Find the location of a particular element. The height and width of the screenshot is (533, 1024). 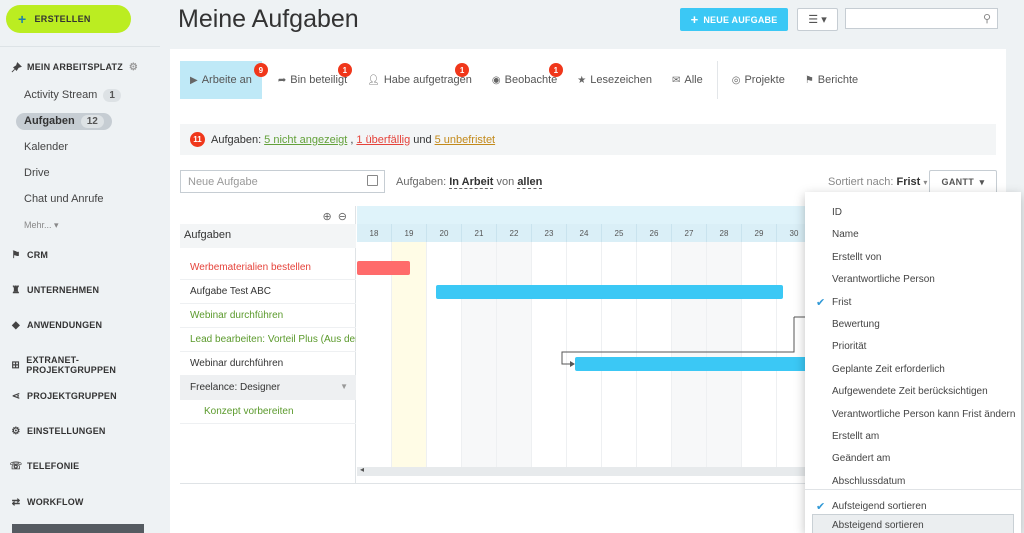

sort-option-changed-at: Geändert am is located at coordinates (913, 459).